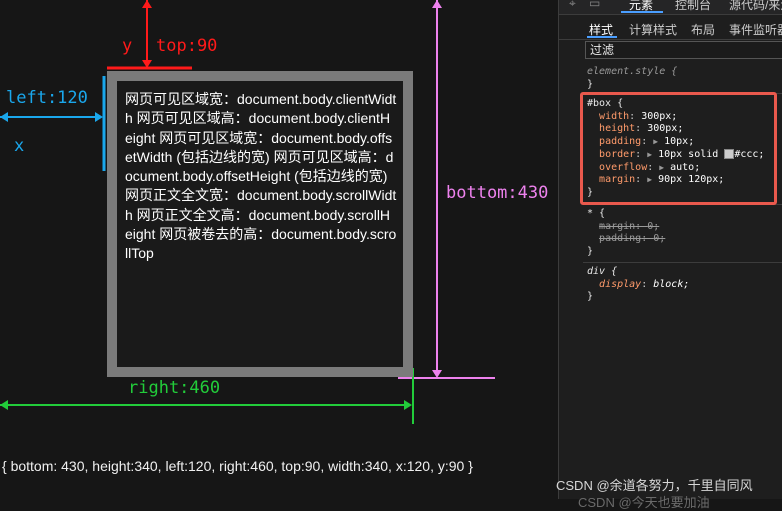 The width and height of the screenshot is (782, 511). I want to click on right-arrow-head-left, so click(4, 405).